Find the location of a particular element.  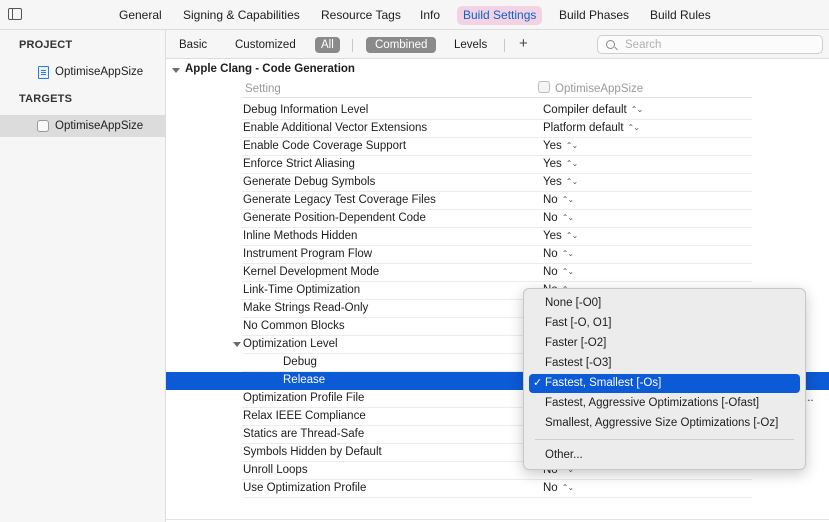

setting-name: Release is located at coordinates (304, 380).